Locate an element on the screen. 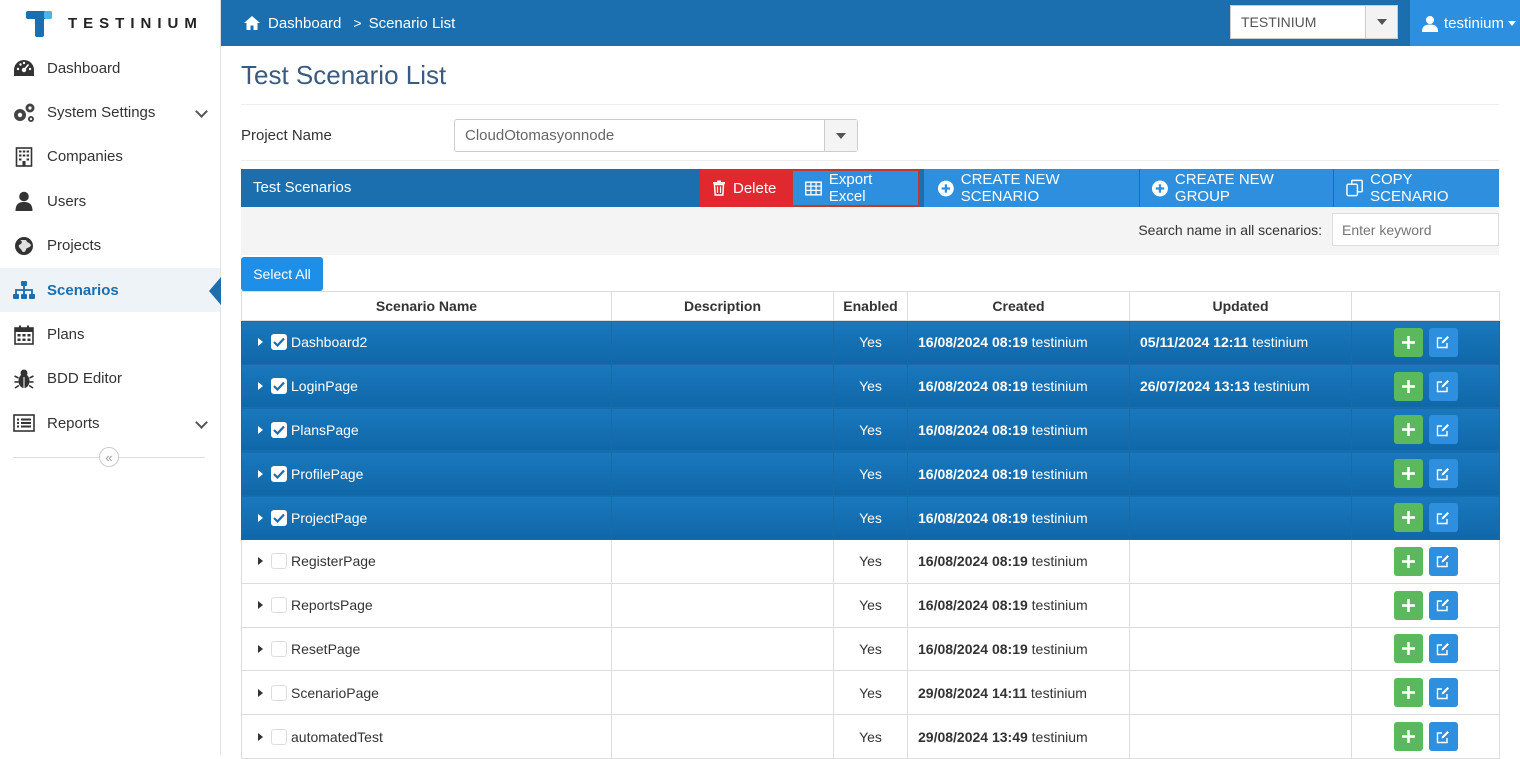  table-row: ProjectPage Yes 16/08/2024 08:19 testinium is located at coordinates (870, 517).